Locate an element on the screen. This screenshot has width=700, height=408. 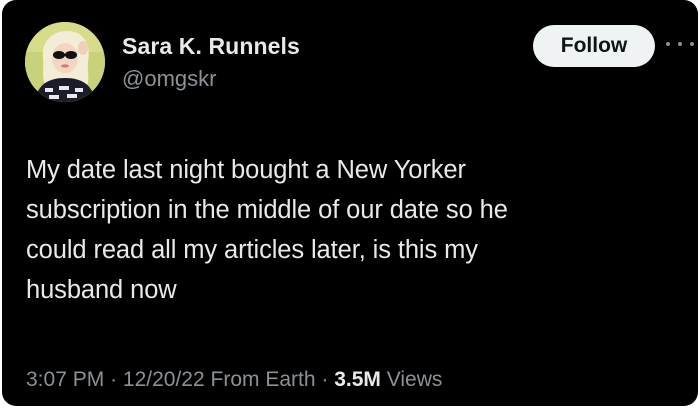
views-label: Views is located at coordinates (414, 379).